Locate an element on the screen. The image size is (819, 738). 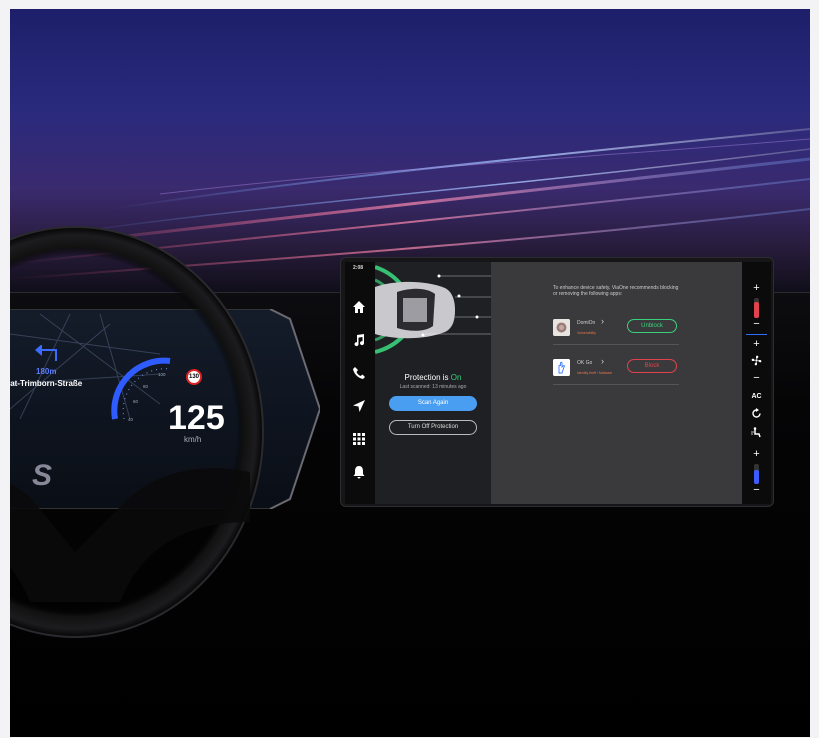
temp-left-minus-button: − is located at coordinates (756, 324).